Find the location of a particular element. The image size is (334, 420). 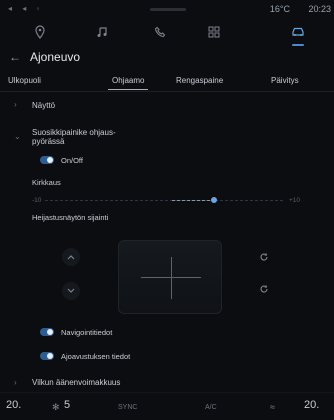

brightness-slider-track is located at coordinates (164, 200).